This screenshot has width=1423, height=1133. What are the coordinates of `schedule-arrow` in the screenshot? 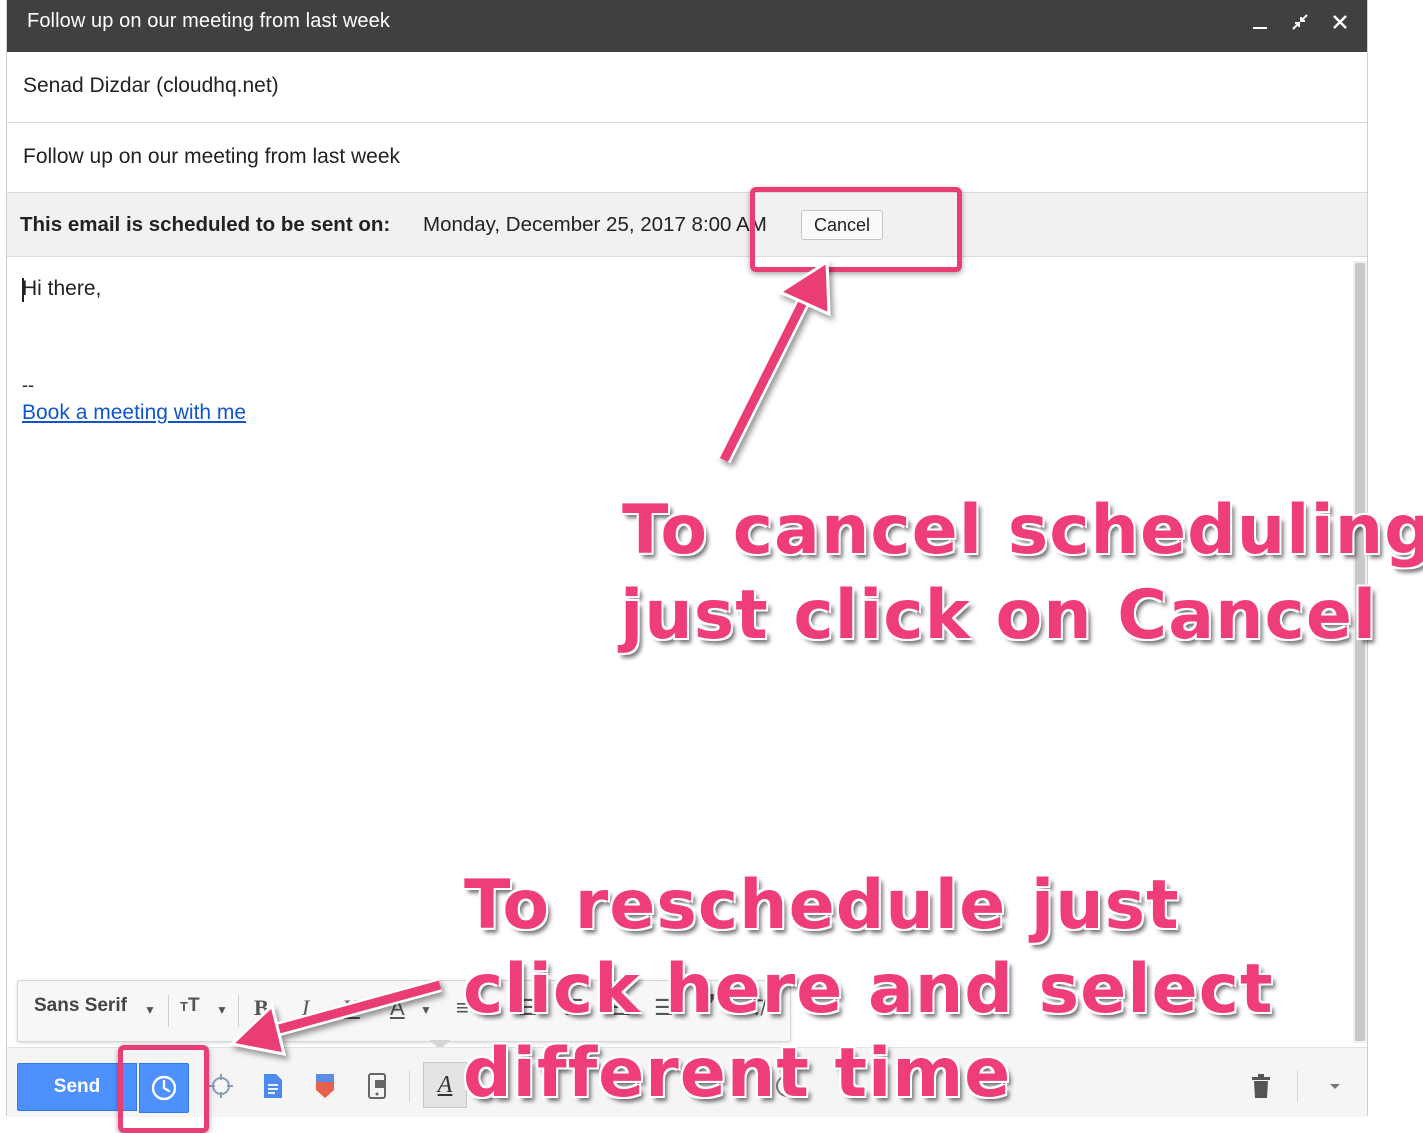 It's located at (335, 1017).